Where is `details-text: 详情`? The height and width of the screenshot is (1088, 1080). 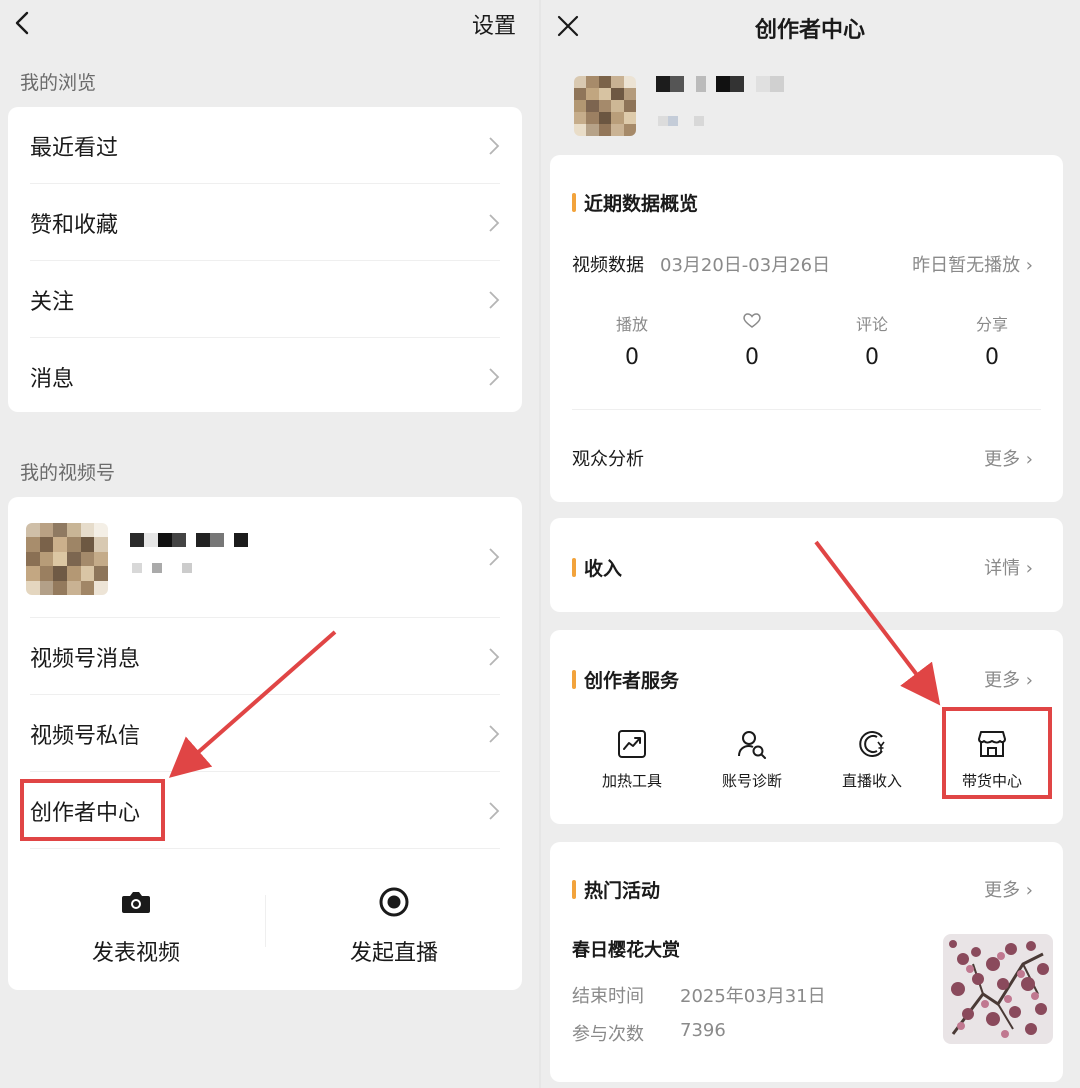 details-text: 详情 is located at coordinates (1002, 568).